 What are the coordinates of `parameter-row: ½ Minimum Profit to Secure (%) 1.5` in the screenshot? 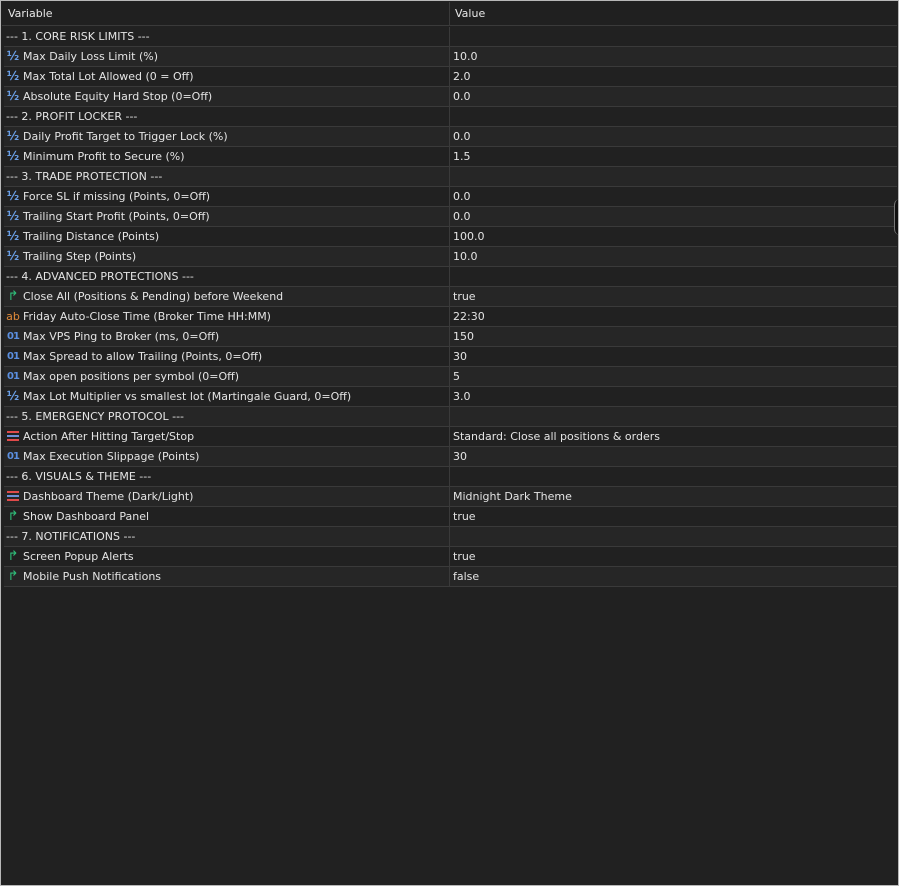 It's located at (450, 157).